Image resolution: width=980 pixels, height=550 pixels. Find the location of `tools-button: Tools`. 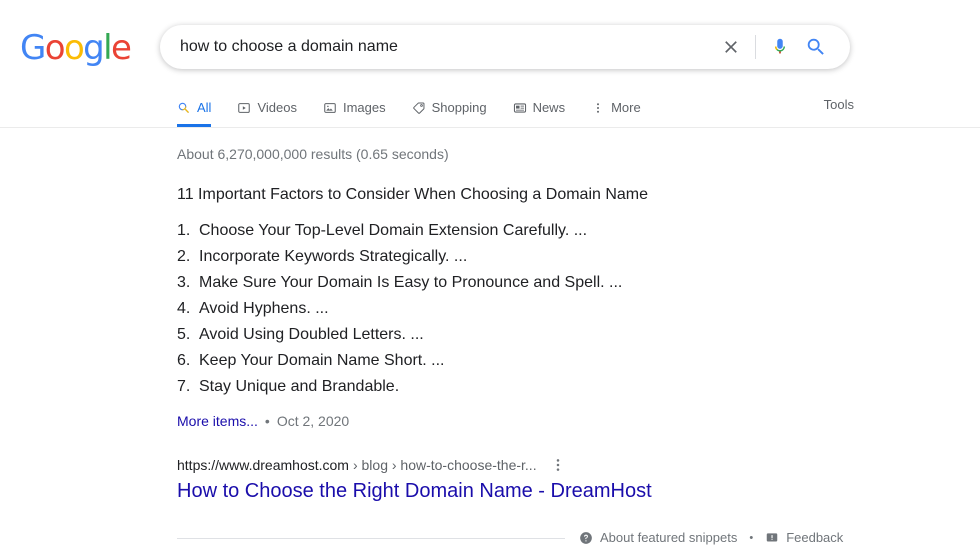

tools-button: Tools is located at coordinates (839, 98).